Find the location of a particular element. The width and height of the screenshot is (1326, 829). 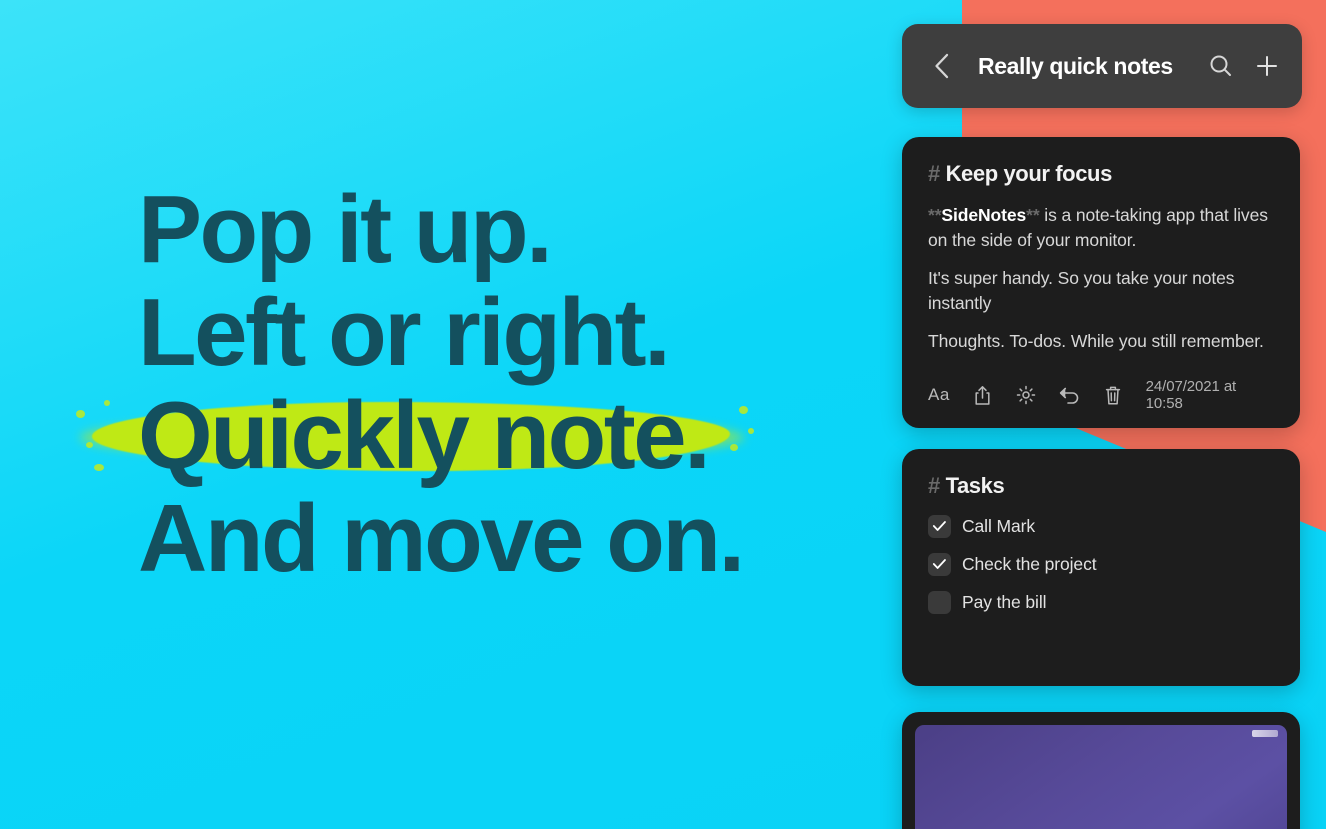

hero-line-2: Left or right. is located at coordinates (498, 332).